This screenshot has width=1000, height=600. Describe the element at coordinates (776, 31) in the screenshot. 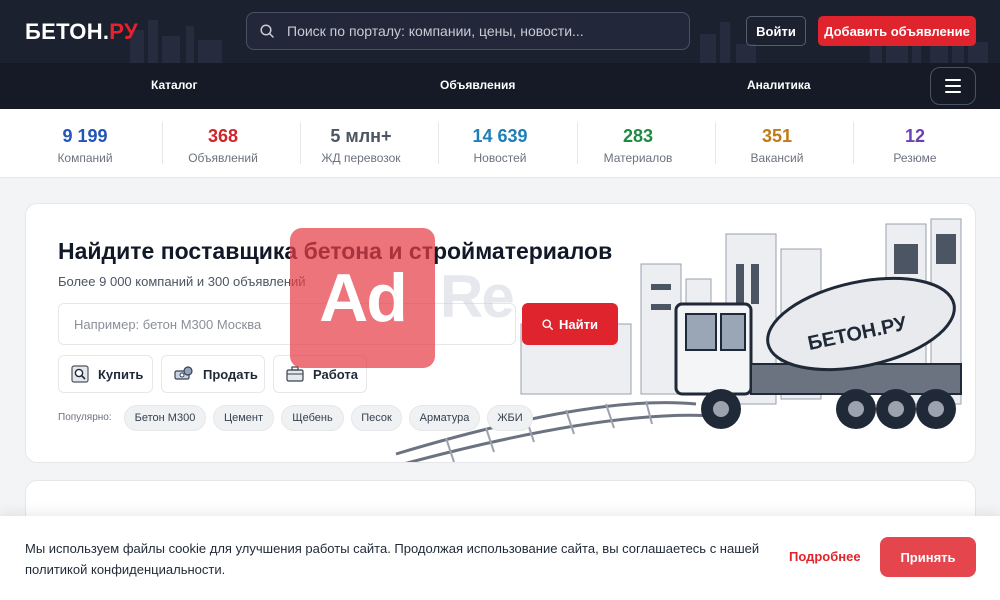

I see `login-button: Войти` at that location.